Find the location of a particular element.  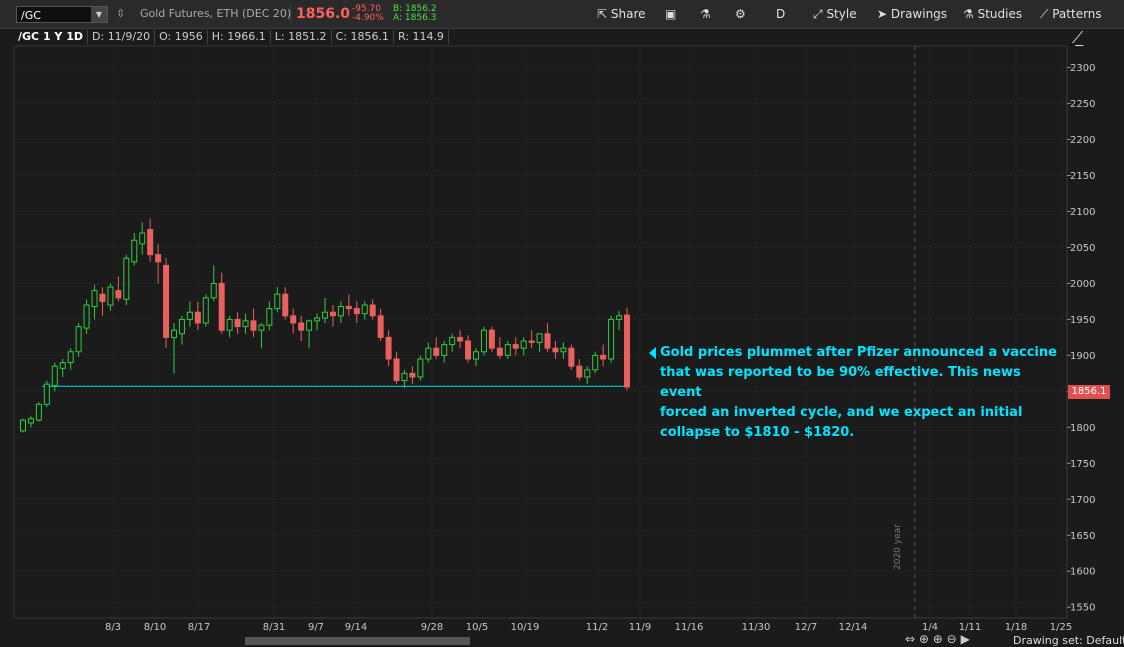

symbol-selector: /GC ▼ is located at coordinates (62, 14).